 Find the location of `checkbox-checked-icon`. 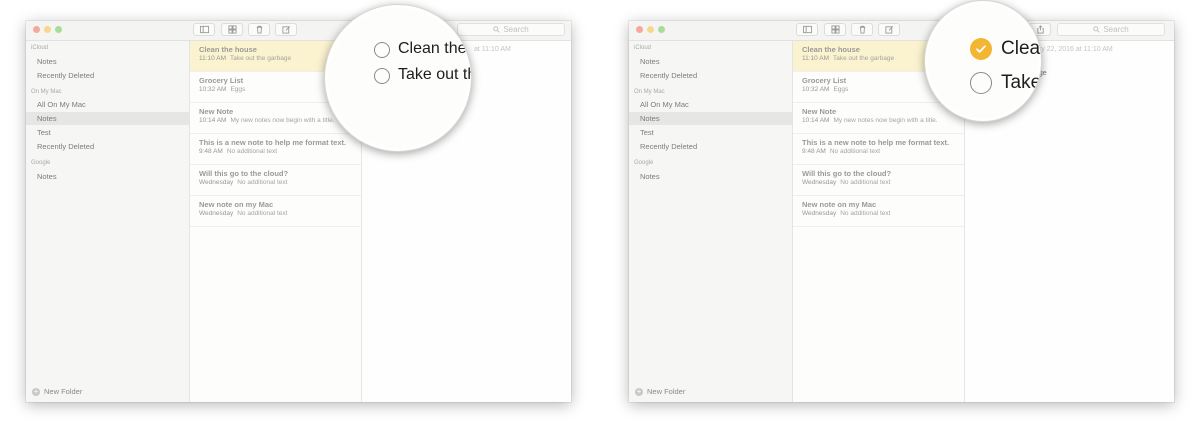

checkbox-checked-icon is located at coordinates (981, 49).